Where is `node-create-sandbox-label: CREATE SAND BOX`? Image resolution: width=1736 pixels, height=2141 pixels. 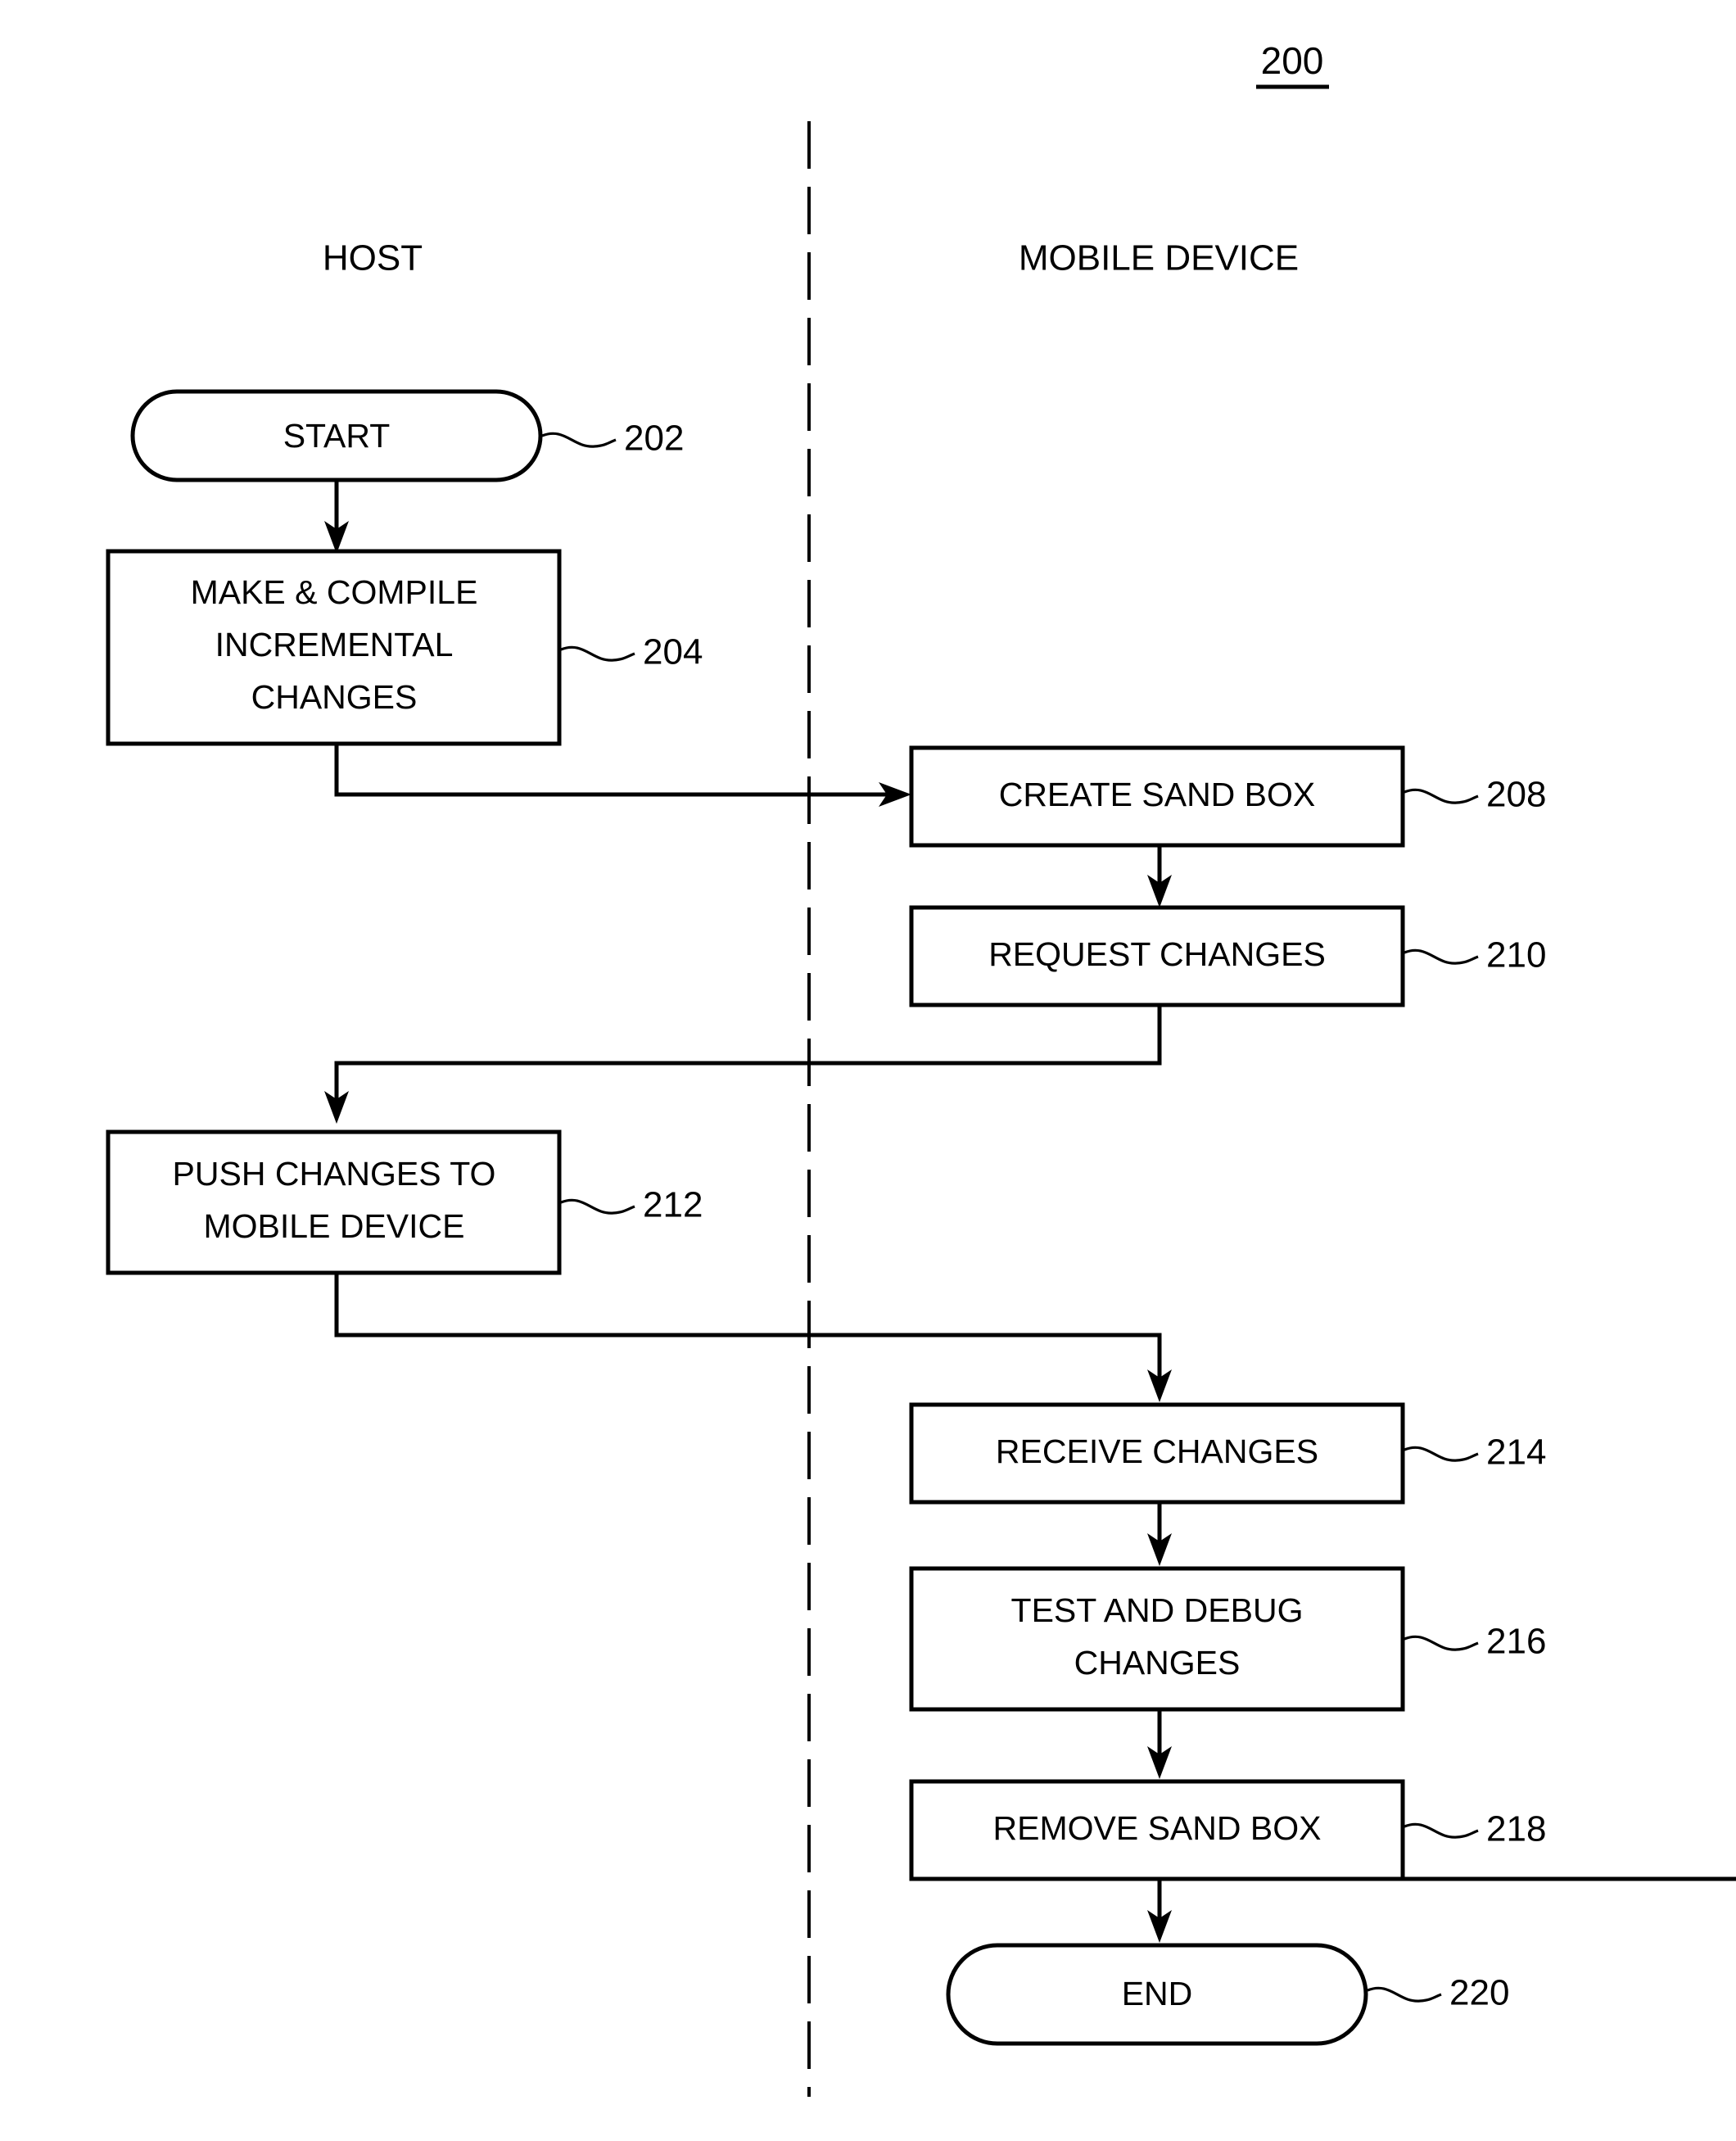 node-create-sandbox-label: CREATE SAND BOX is located at coordinates (1157, 795).